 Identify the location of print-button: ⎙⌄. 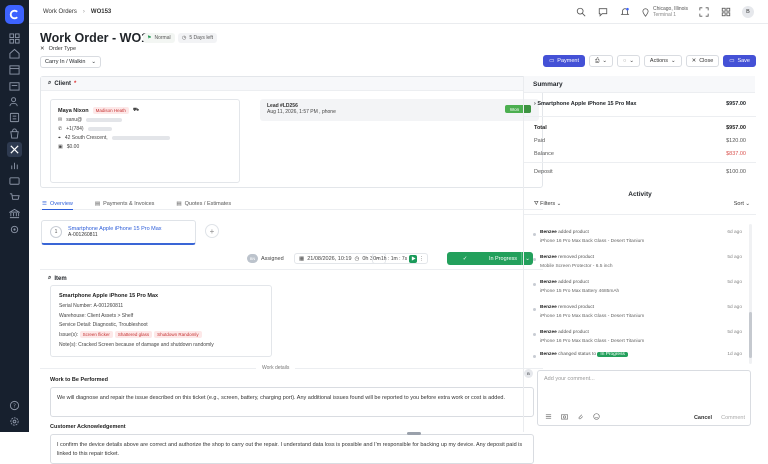
(601, 61).